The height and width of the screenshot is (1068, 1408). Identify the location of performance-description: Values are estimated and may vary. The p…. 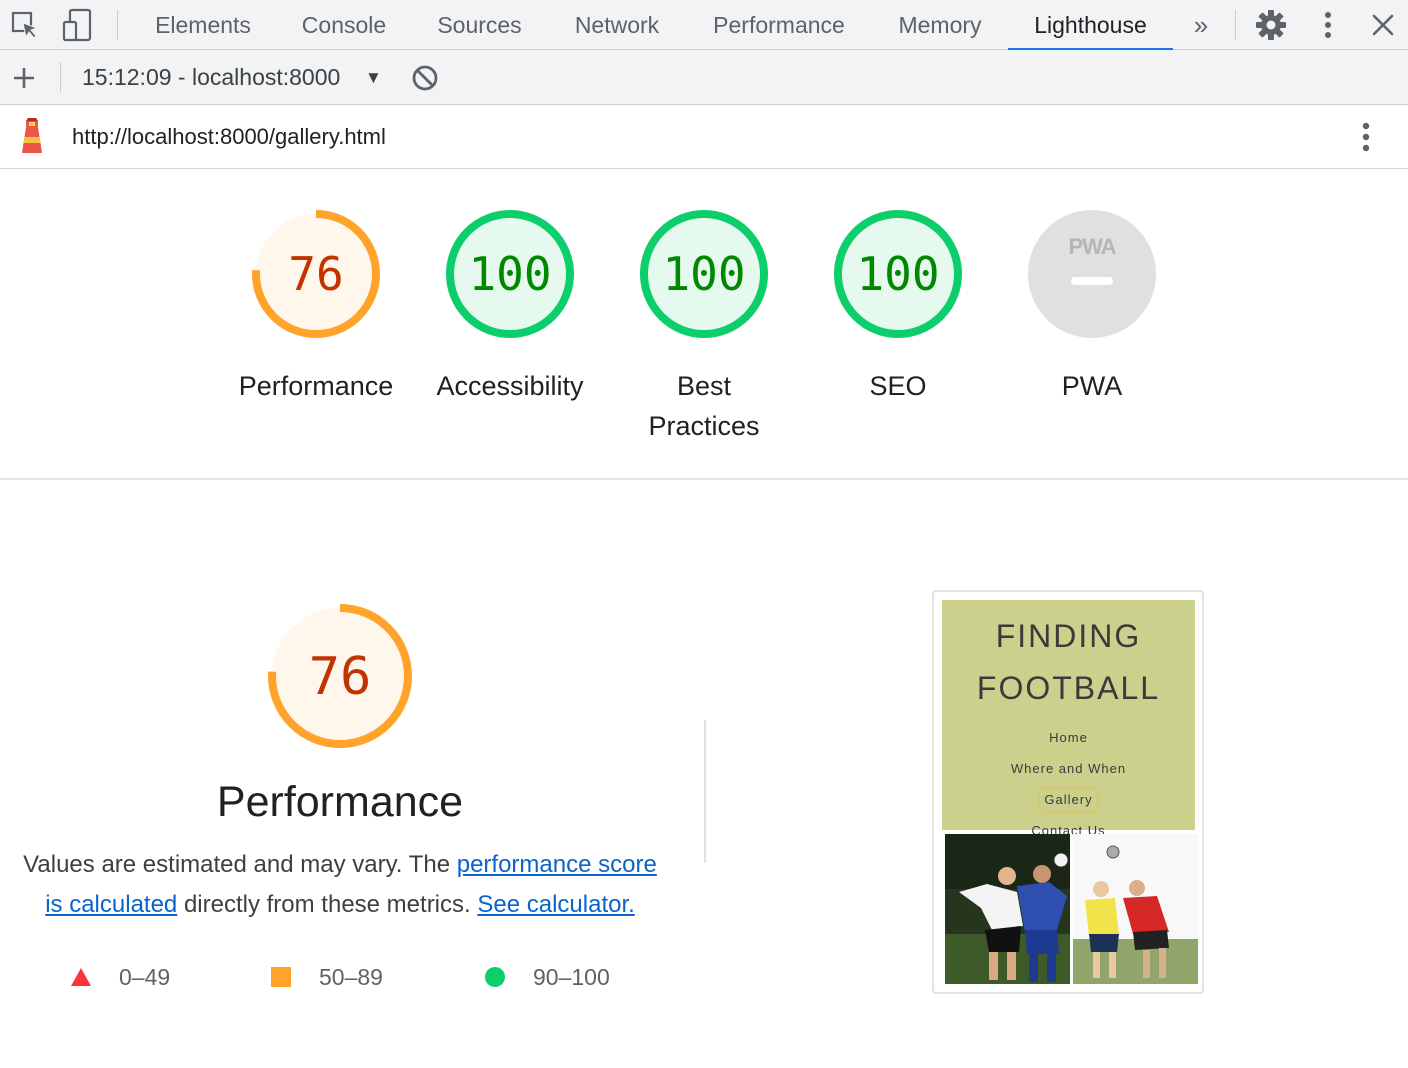
(340, 885).